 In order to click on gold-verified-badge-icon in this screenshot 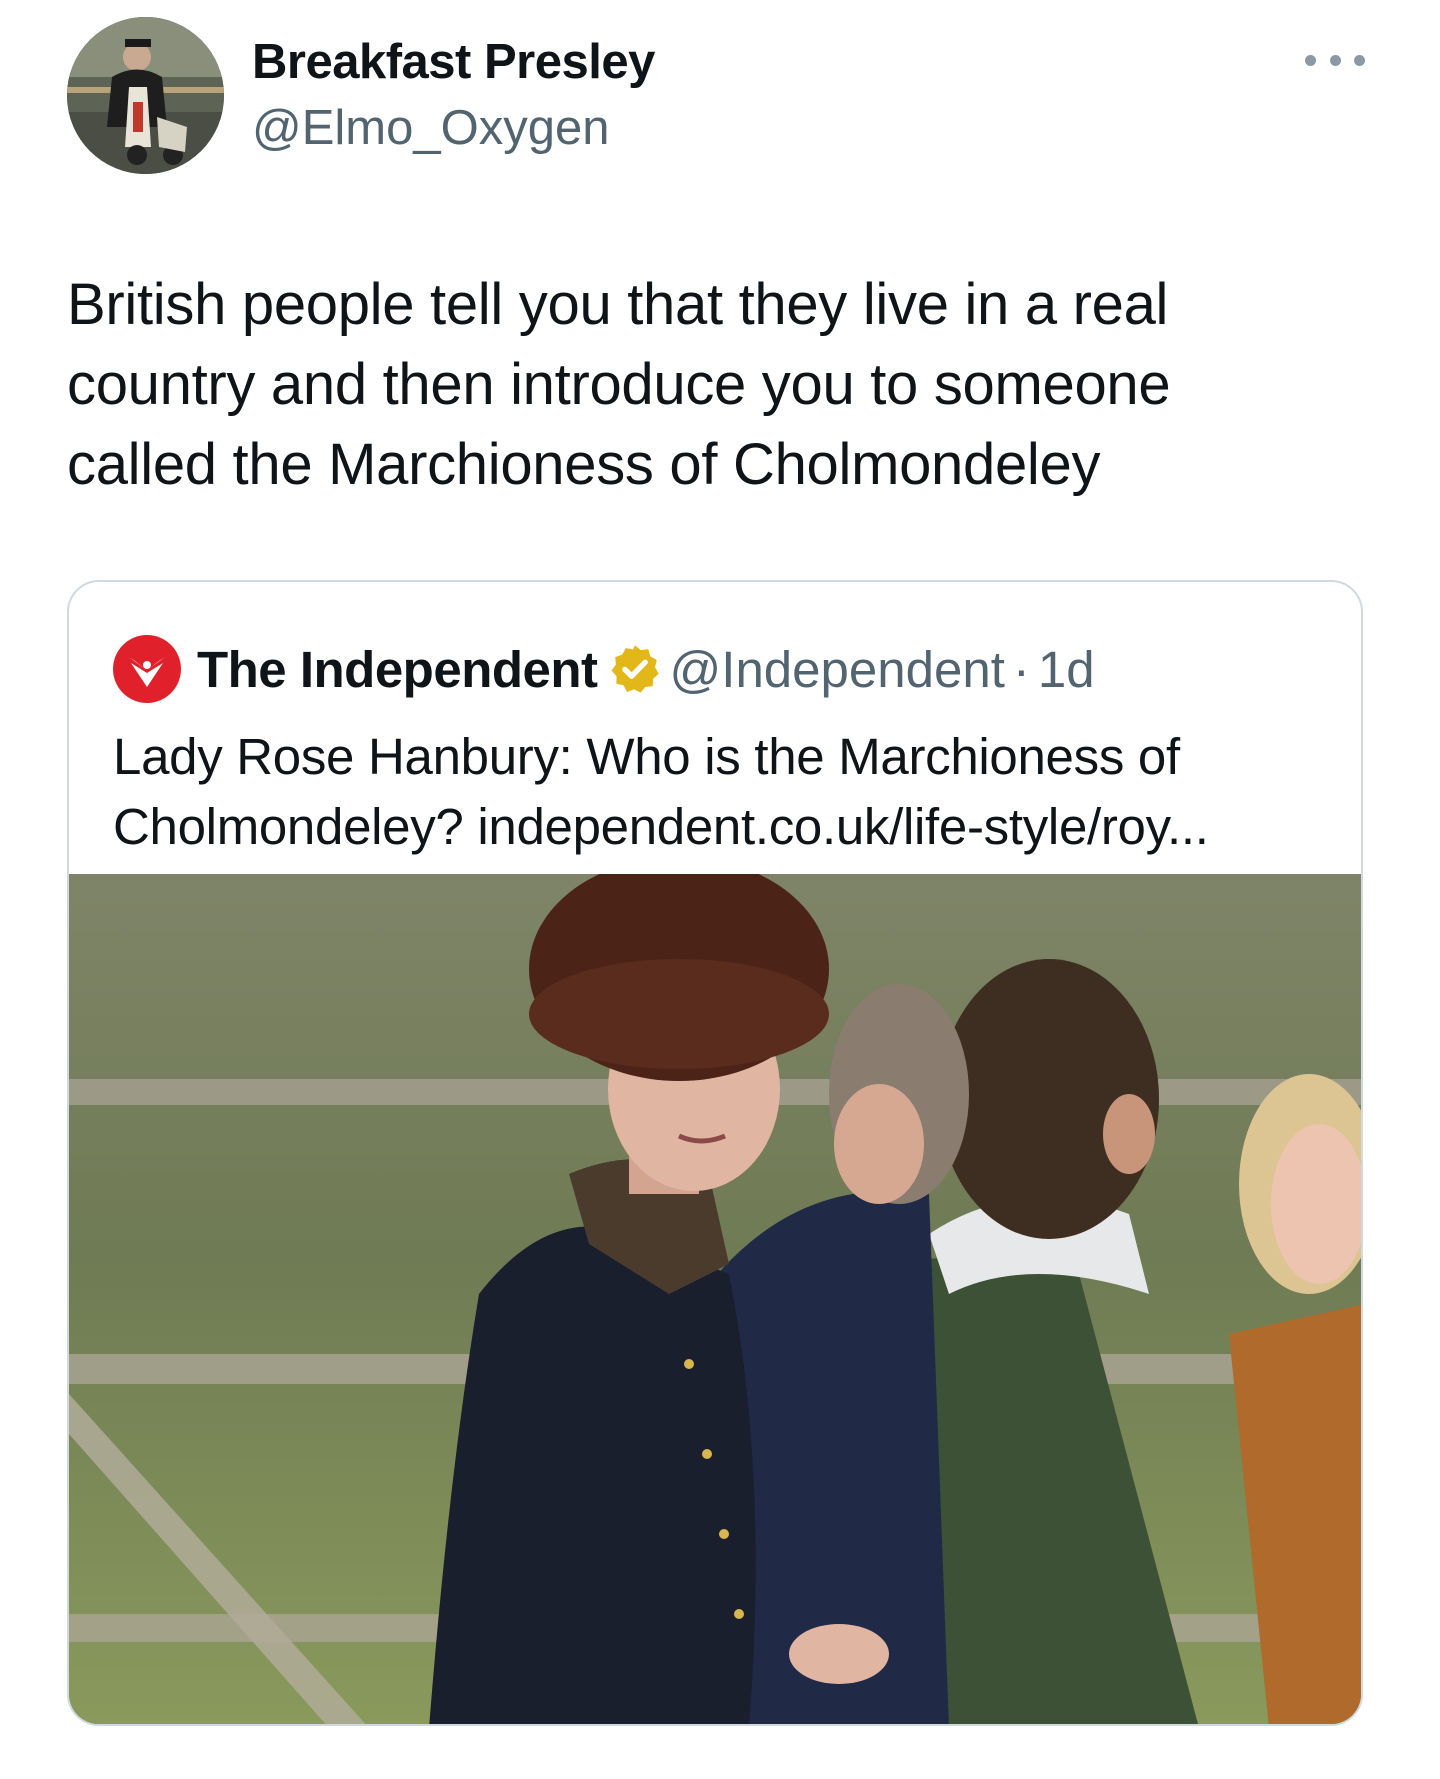, I will do `click(635, 669)`.